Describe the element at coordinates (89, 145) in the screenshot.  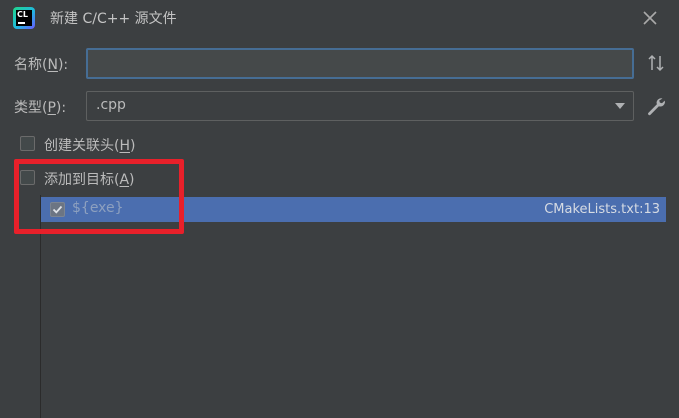
I see `create-header-label: 创建关联头(H)` at that location.